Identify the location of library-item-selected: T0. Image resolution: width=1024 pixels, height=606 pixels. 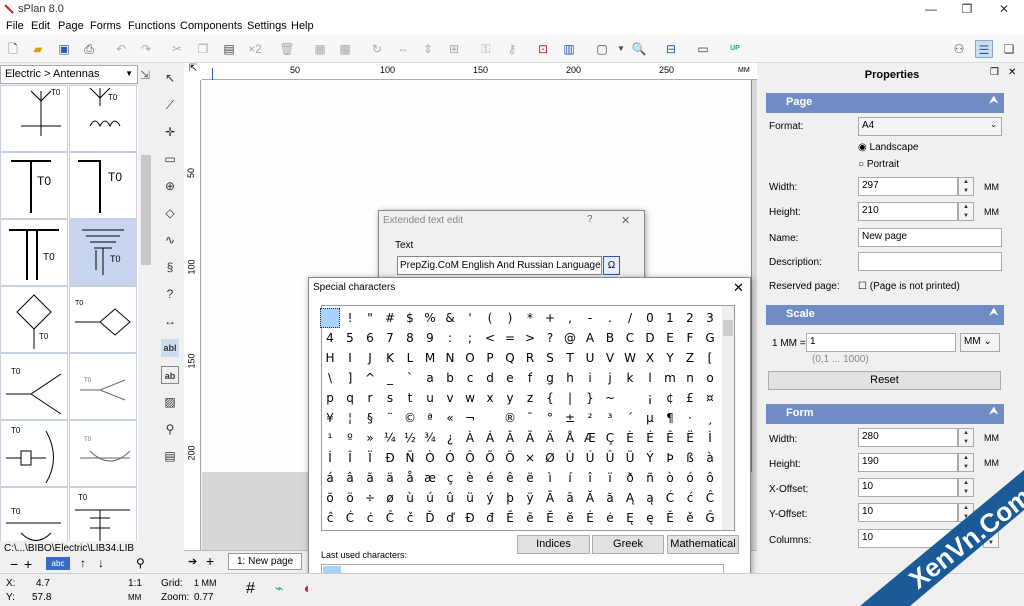
(103, 252).